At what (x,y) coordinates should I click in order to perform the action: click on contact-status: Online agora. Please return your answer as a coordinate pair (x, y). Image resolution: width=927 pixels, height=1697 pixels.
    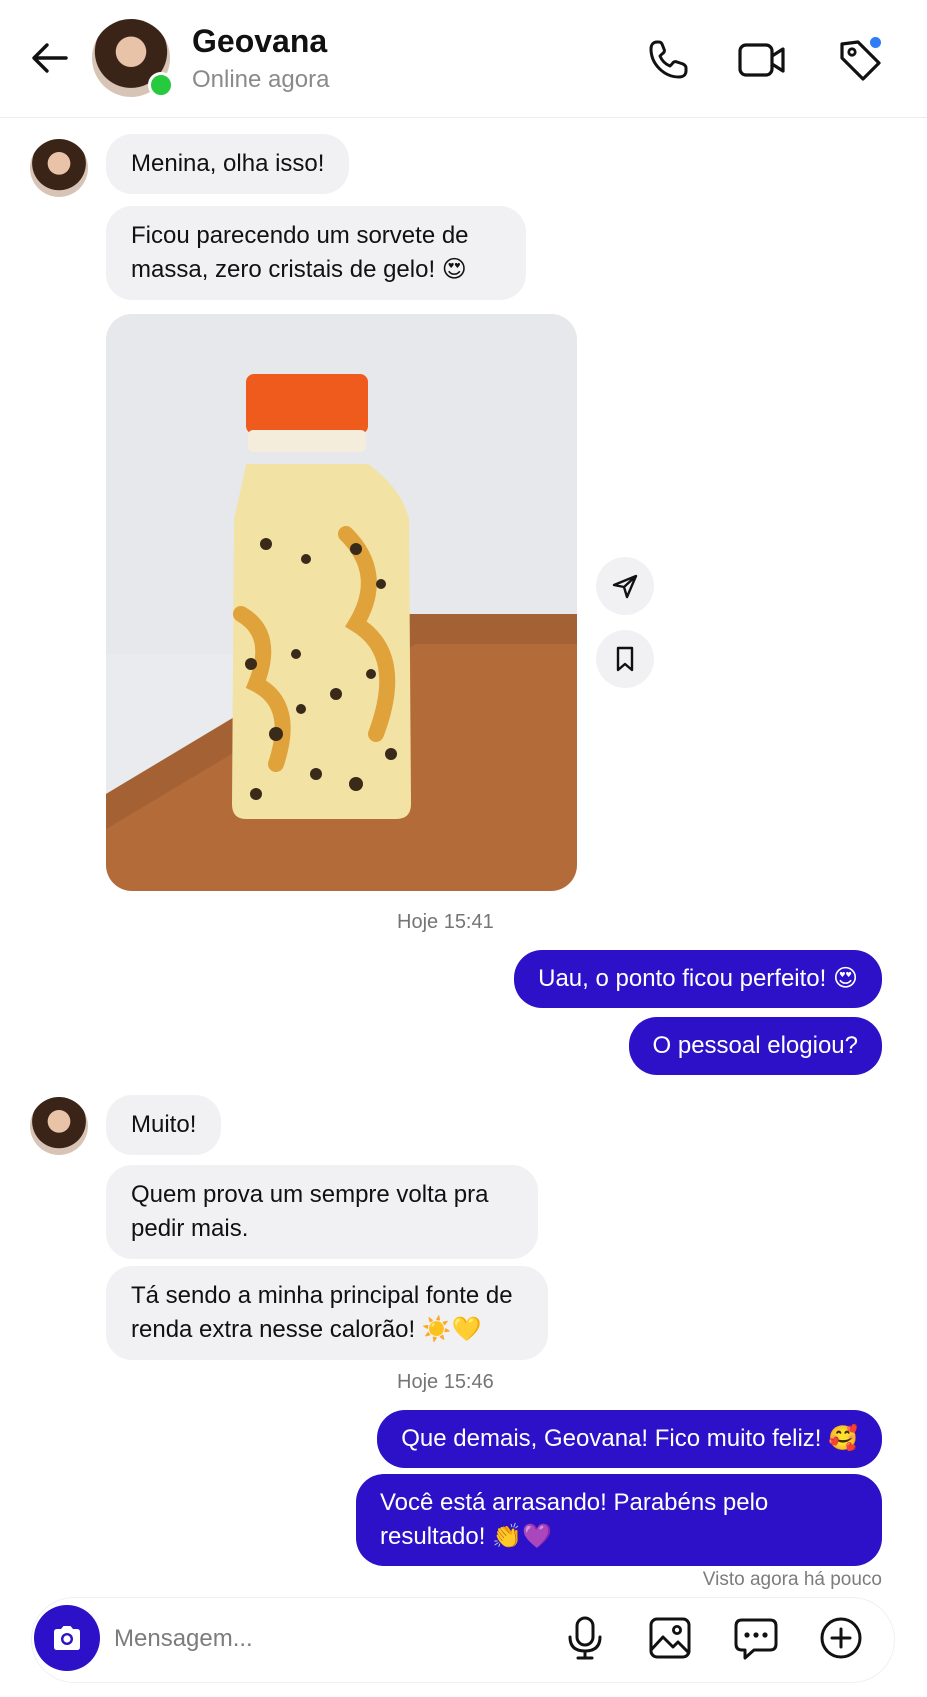
    Looking at the image, I should click on (261, 79).